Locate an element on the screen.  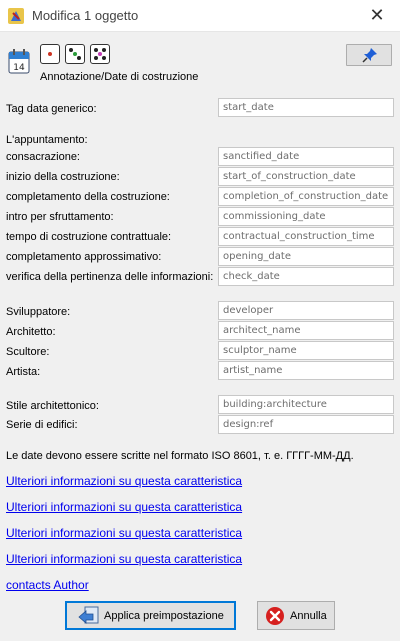
label-commissioning: intro per sfruttamento: is located at coordinates (60, 217).